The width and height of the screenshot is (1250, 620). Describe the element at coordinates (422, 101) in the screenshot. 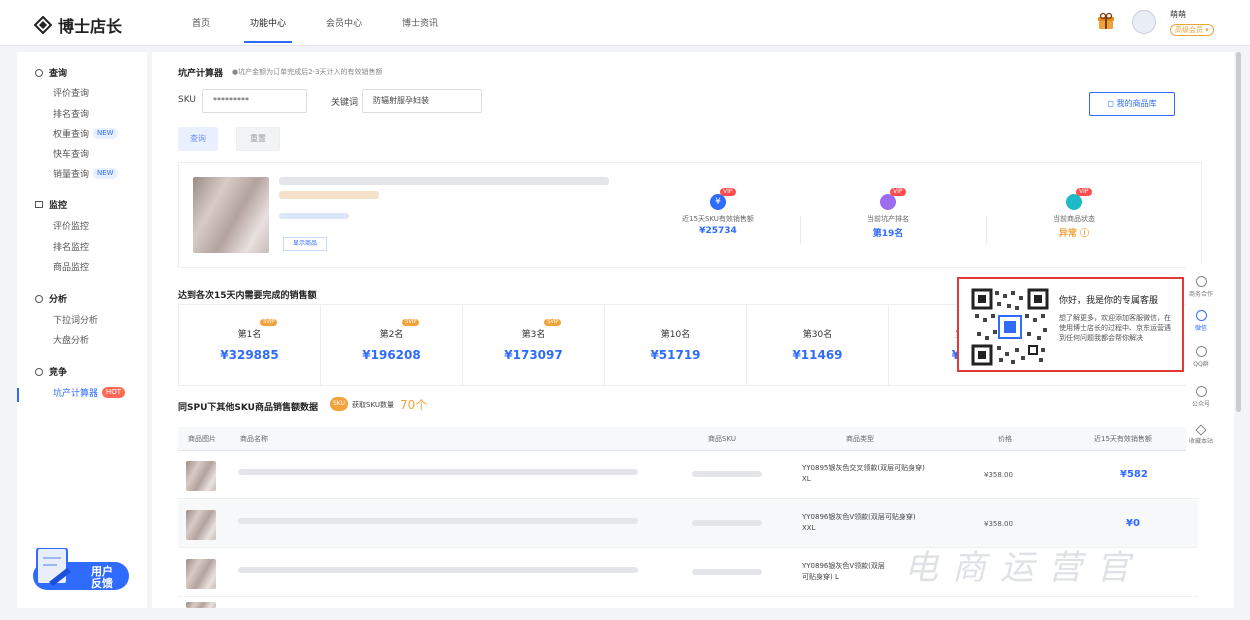

I see `keyword-input: 防辐射服孕妇装` at that location.